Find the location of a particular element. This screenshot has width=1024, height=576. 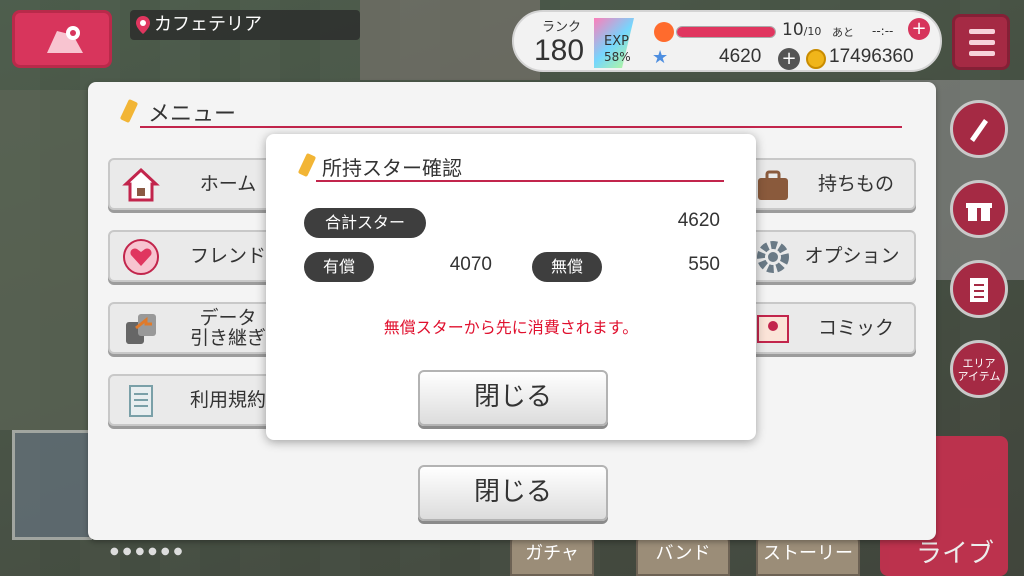

location-label: カフェテリア is located at coordinates (245, 25).